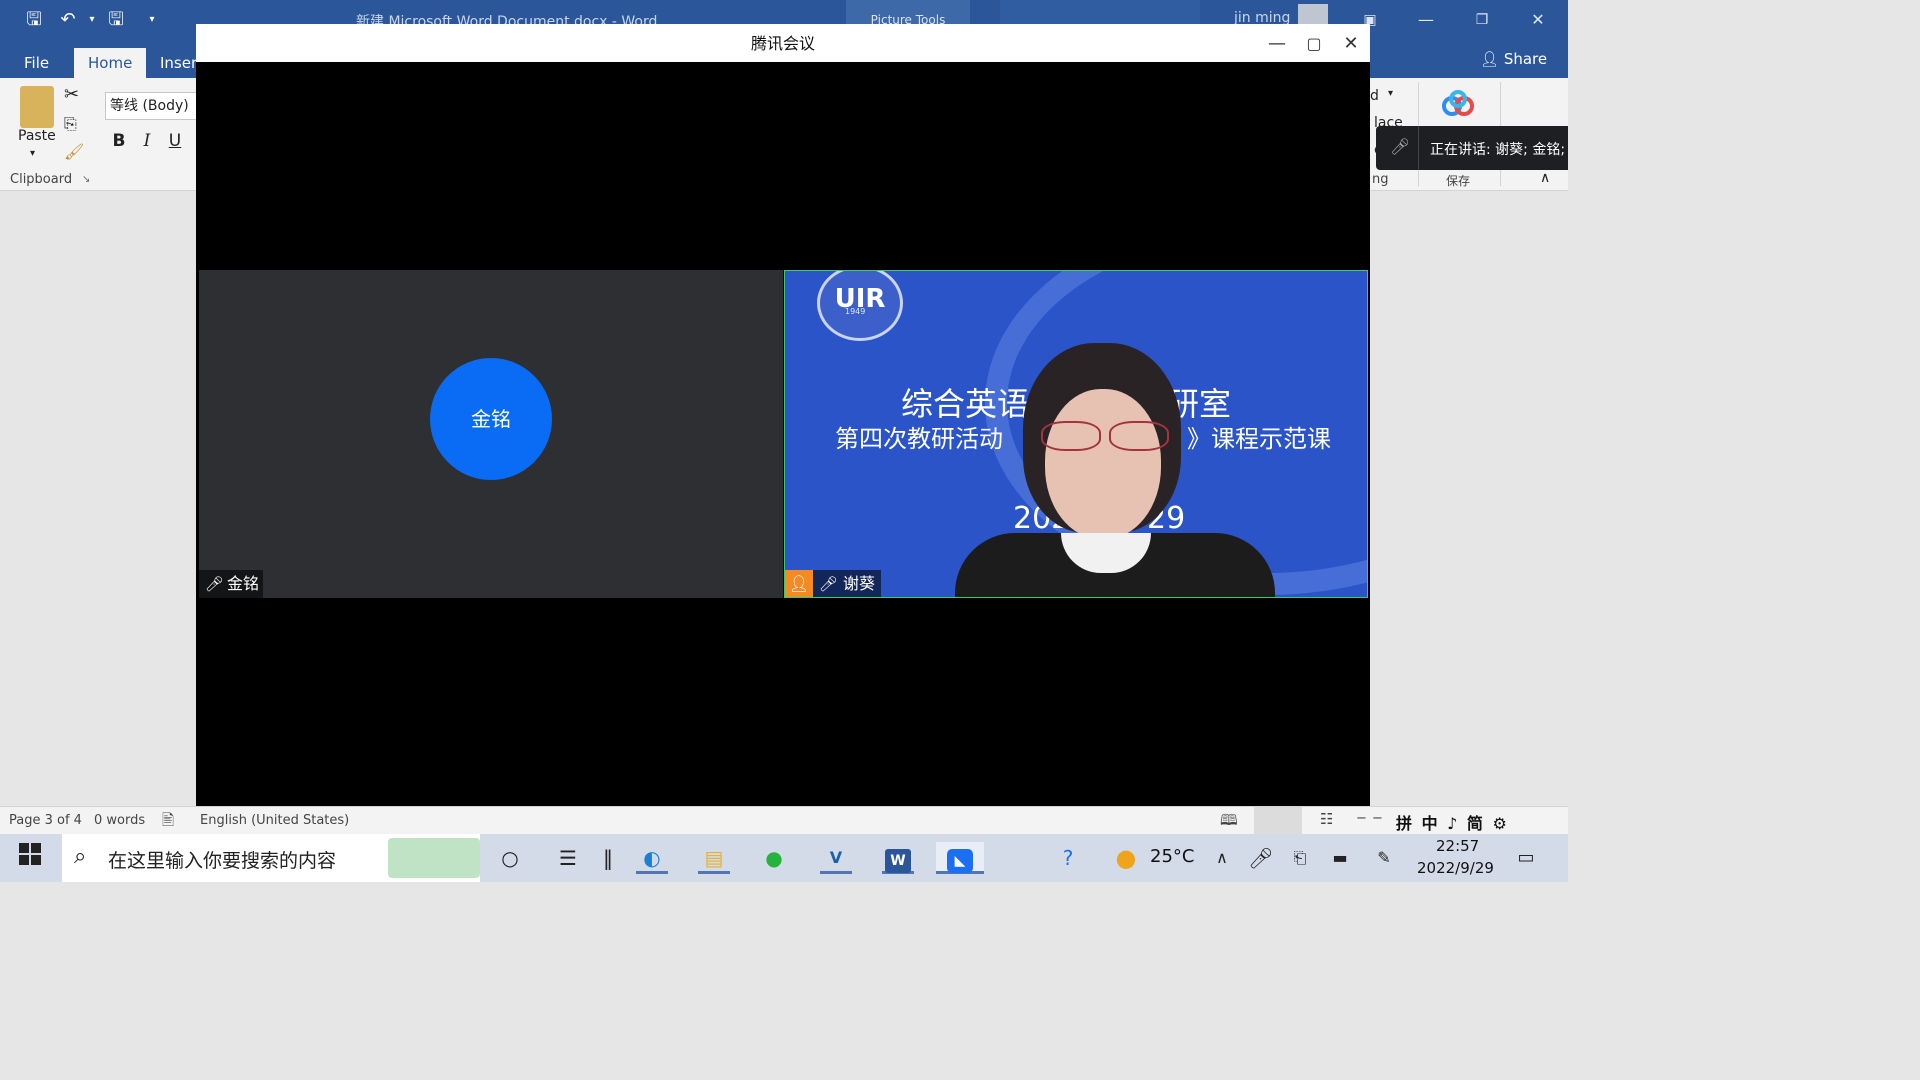 The height and width of the screenshot is (1080, 1920). What do you see at coordinates (34, 20) in the screenshot?
I see `autosave-icon: 🖫` at bounding box center [34, 20].